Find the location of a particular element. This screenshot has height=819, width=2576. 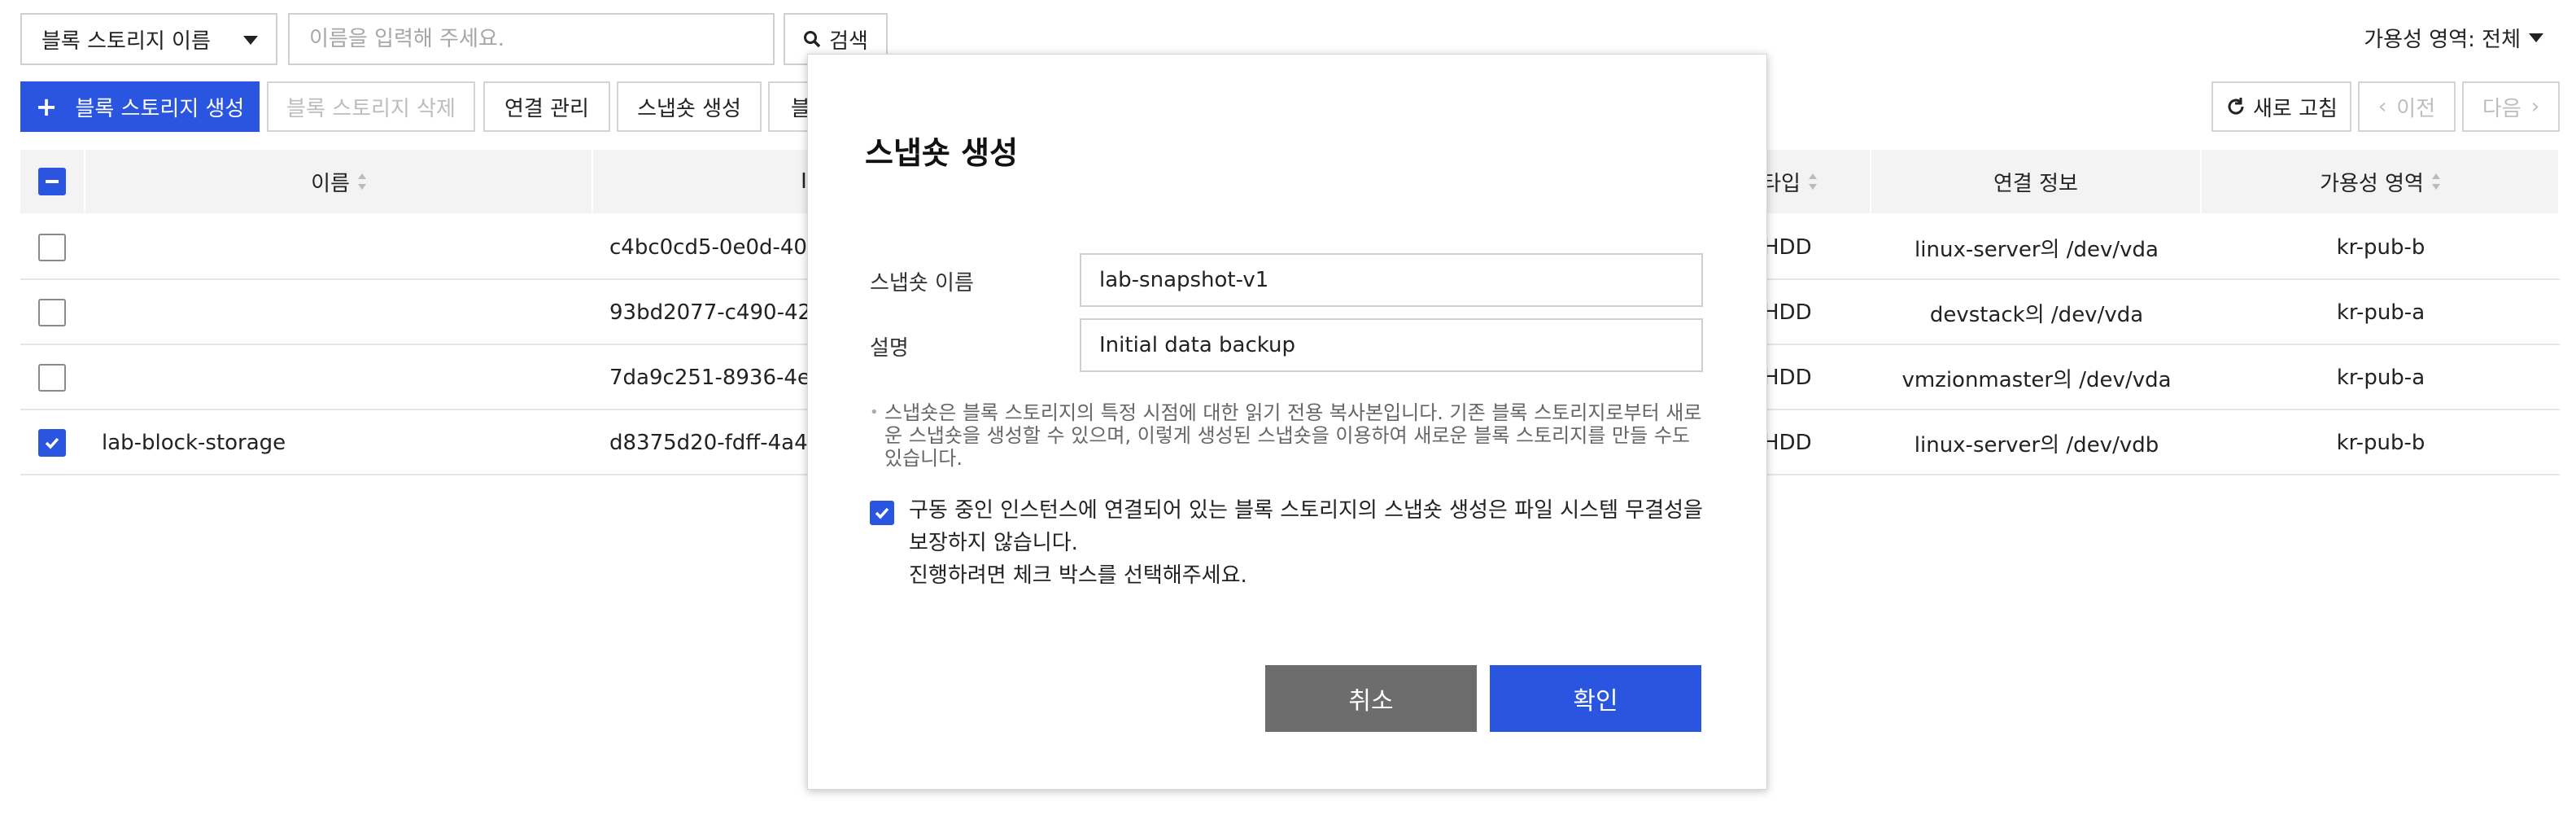

create-snapshot-label: 스냅숏 생성 is located at coordinates (689, 108).